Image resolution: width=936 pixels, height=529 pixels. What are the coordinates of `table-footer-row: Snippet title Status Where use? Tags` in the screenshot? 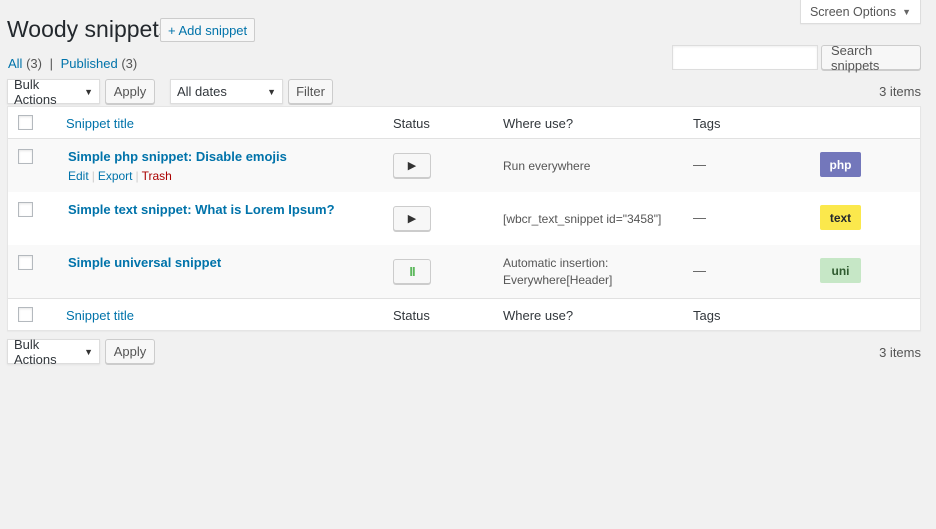 It's located at (464, 314).